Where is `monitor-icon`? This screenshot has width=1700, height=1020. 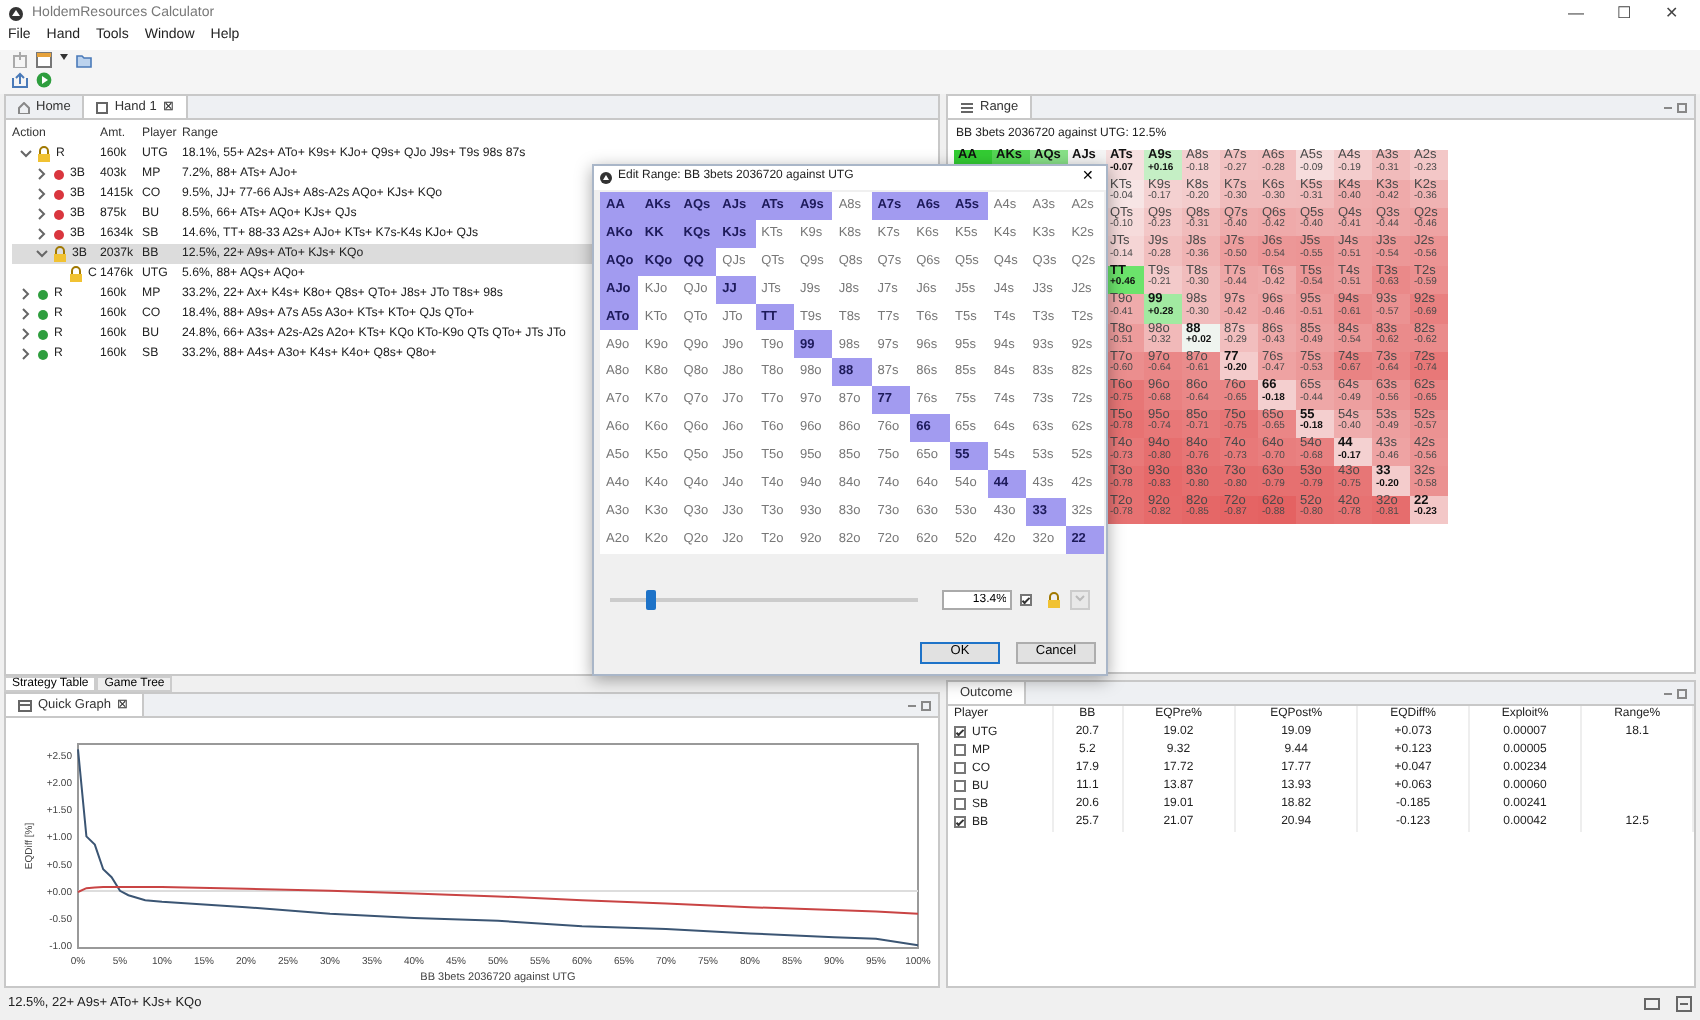 monitor-icon is located at coordinates (1652, 1004).